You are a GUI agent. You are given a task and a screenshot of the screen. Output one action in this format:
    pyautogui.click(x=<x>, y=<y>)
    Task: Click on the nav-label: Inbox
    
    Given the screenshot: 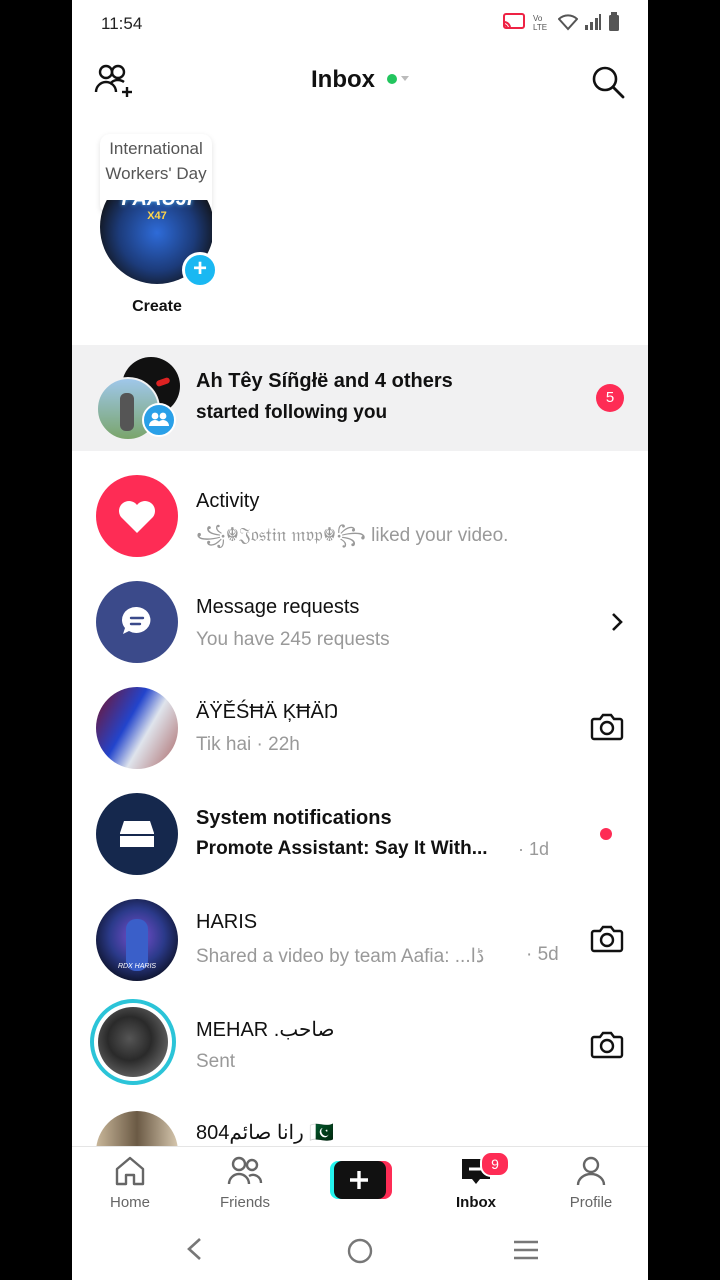 What is the action you would take?
    pyautogui.click(x=476, y=1202)
    